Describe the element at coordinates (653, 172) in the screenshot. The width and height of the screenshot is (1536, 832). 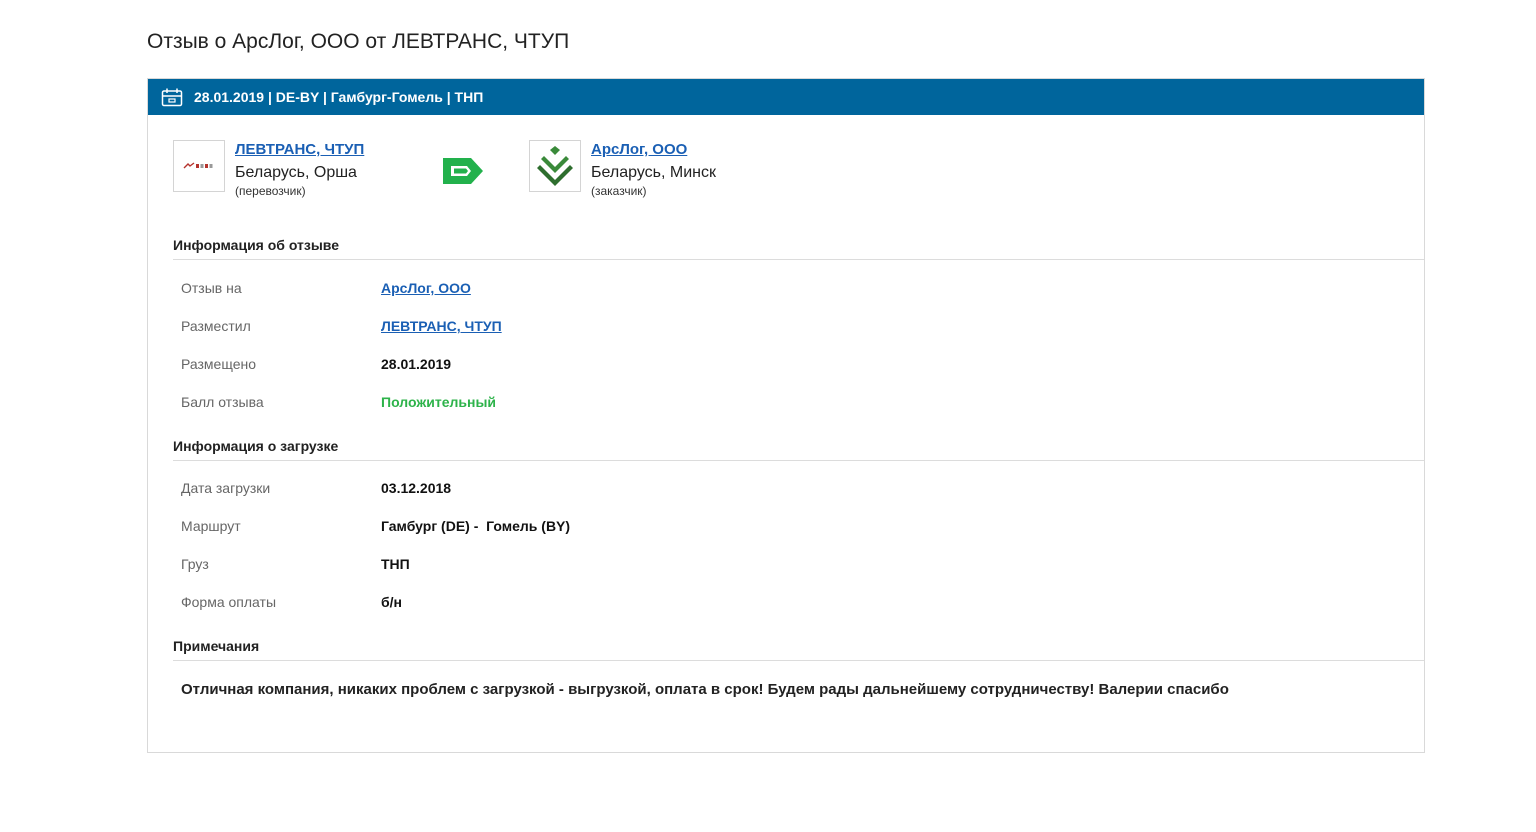
I see `customer-location: Беларусь, Минск` at that location.